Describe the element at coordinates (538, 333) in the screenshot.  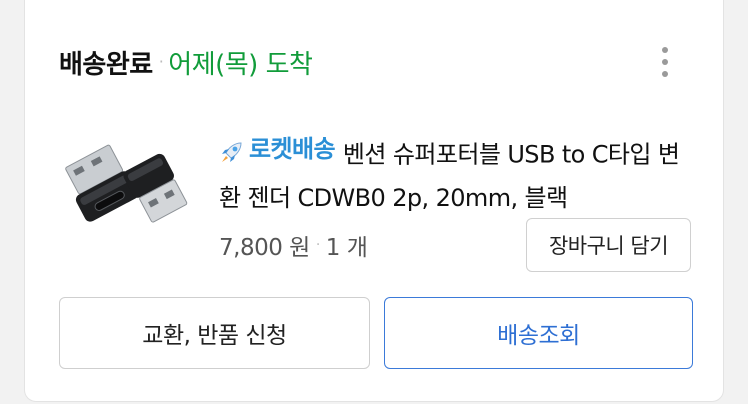
I see `track-delivery-button: 배송조회` at that location.